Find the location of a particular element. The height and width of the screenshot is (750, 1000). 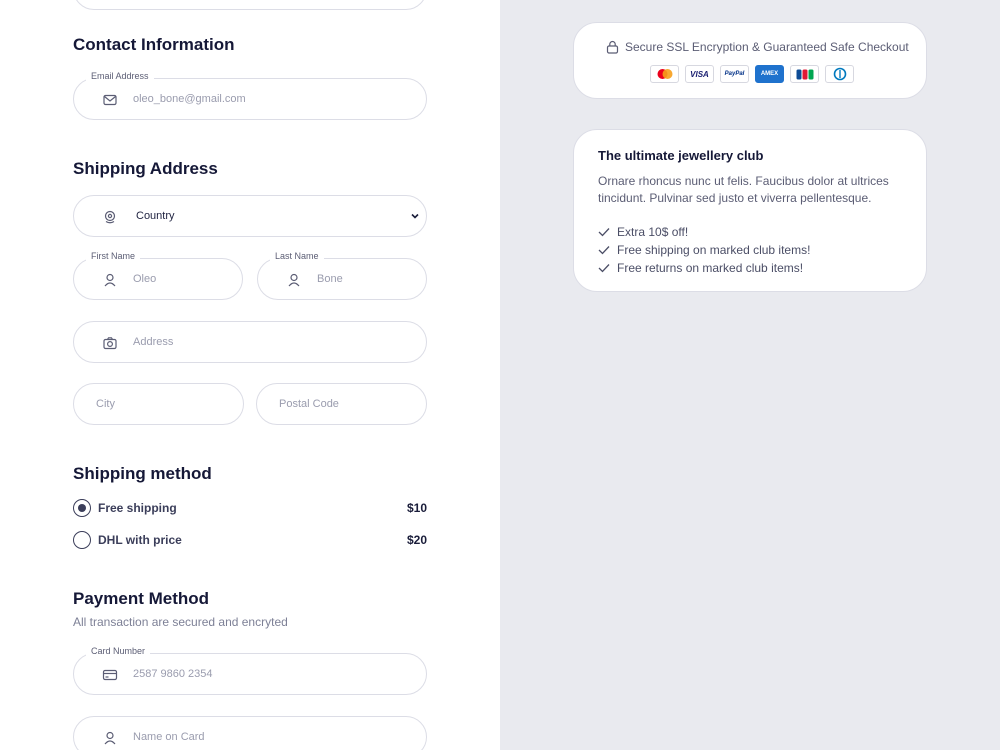

radio-dhl is located at coordinates (82, 540).